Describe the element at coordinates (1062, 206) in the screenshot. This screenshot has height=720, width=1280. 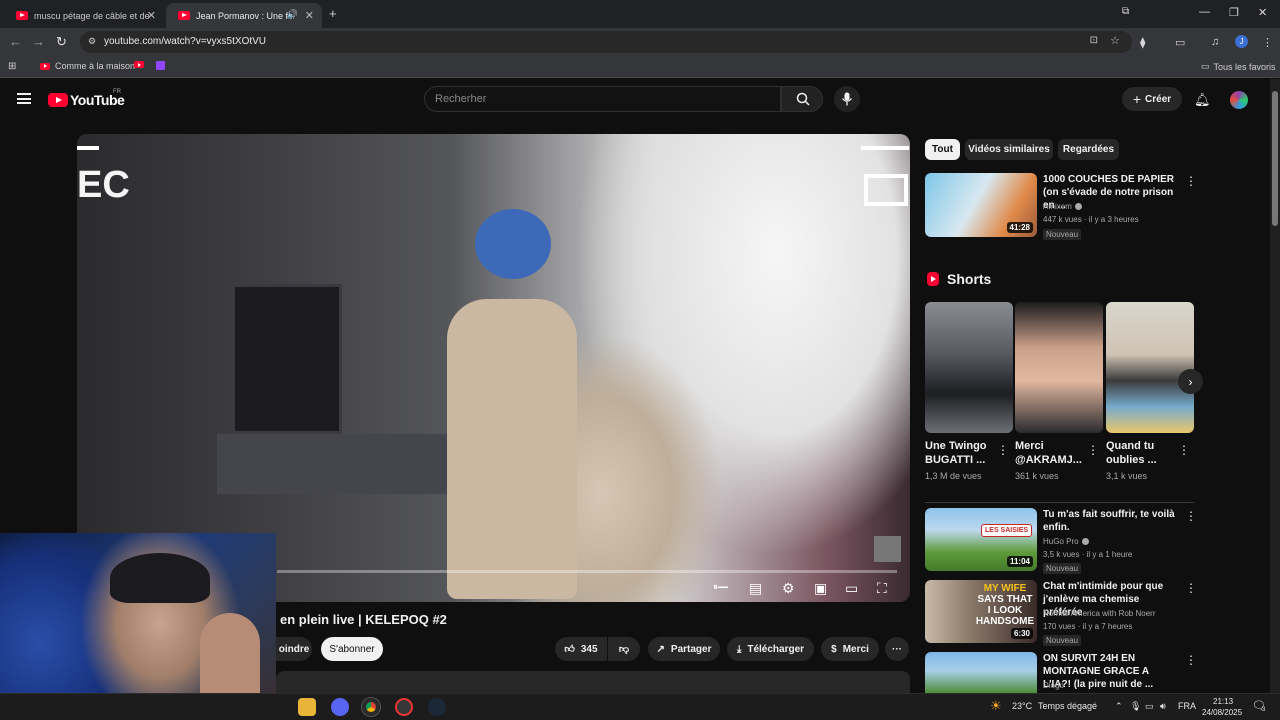
I see `channel-name: Amixem` at that location.